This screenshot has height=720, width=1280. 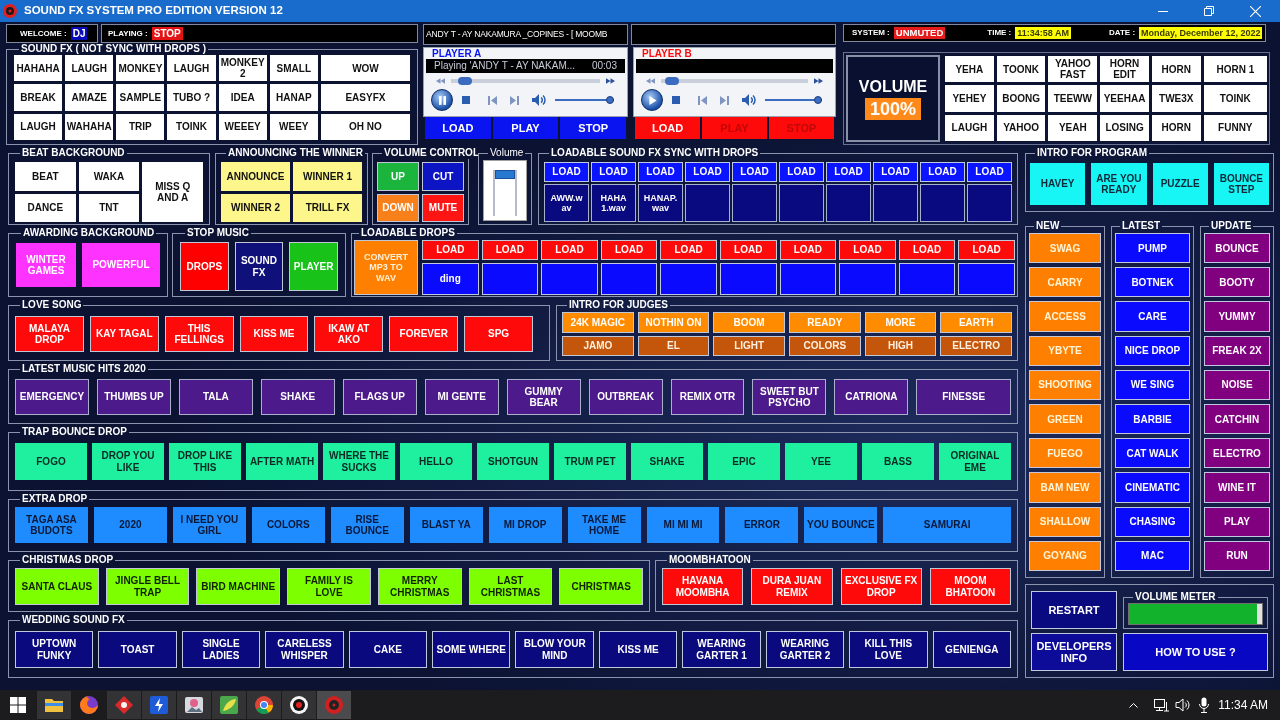 I want to click on sound-button: SMALL, so click(x=293, y=68).